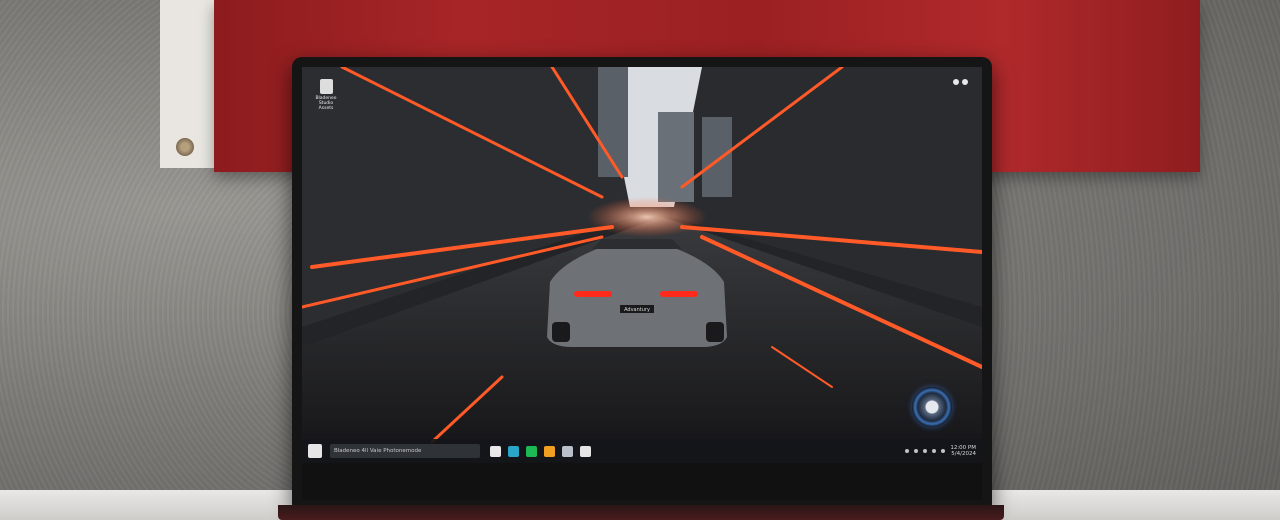 This screenshot has height=520, width=1280. Describe the element at coordinates (326, 106) in the screenshot. I see `shortcut-caption: Studio Assets` at that location.